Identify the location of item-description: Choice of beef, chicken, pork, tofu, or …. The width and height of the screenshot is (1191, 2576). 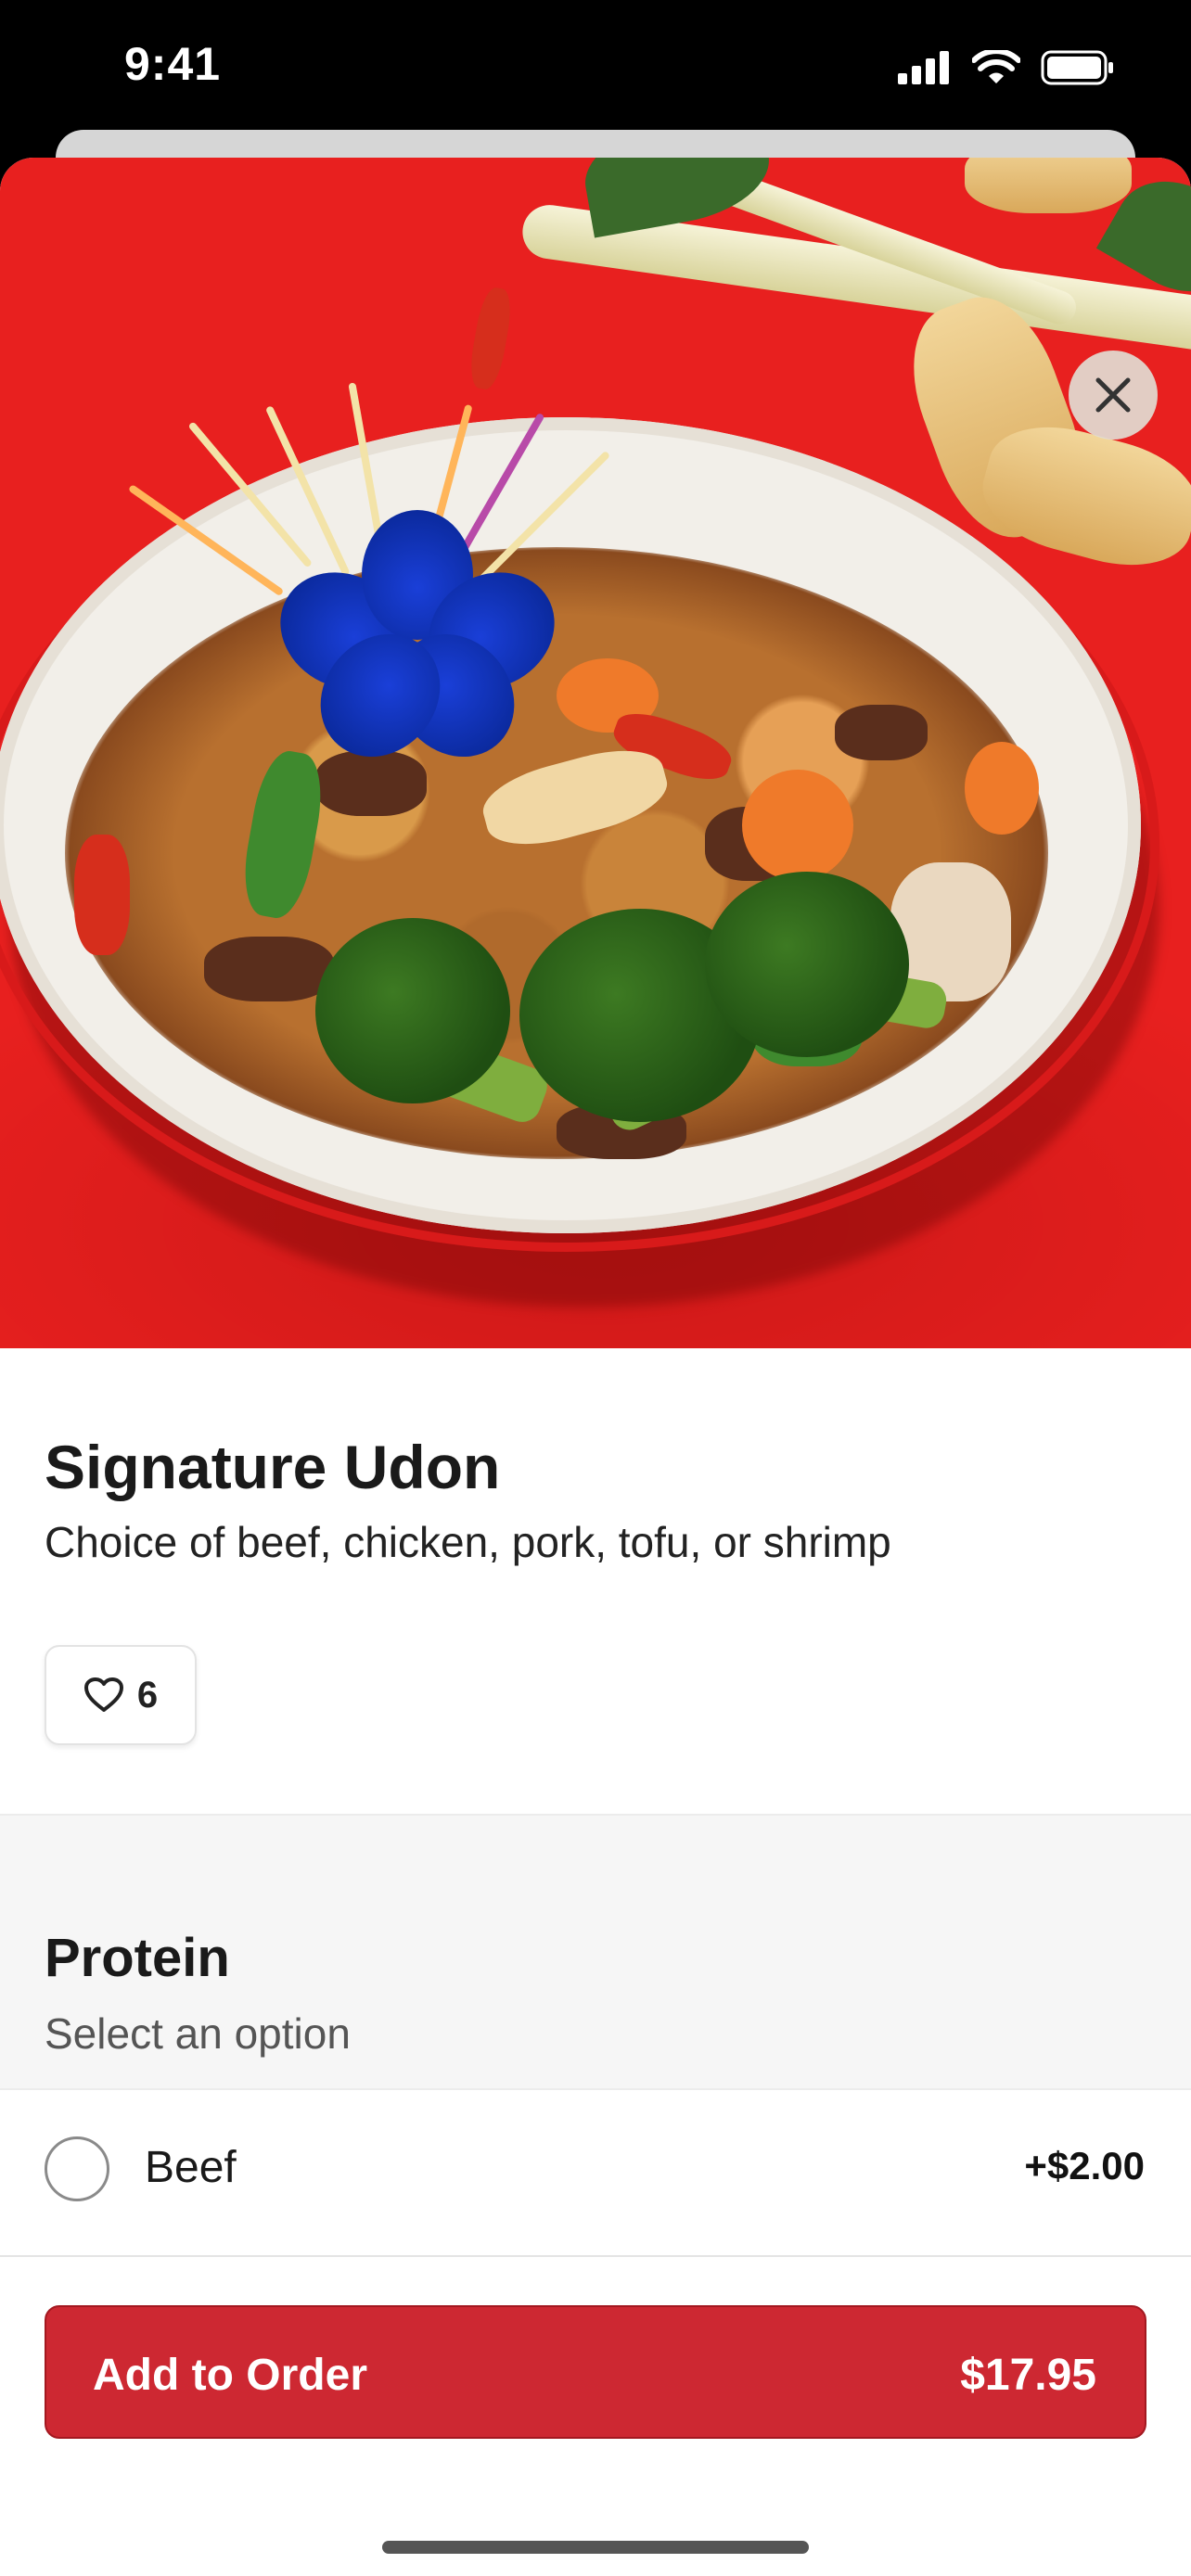
(468, 1542).